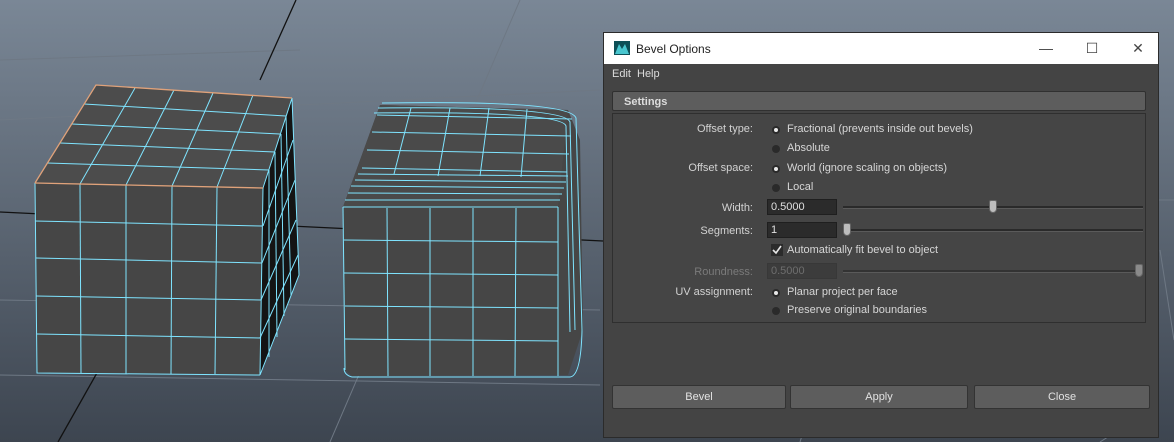 The width and height of the screenshot is (1174, 442). I want to click on cube-bevelled, so click(462, 240).